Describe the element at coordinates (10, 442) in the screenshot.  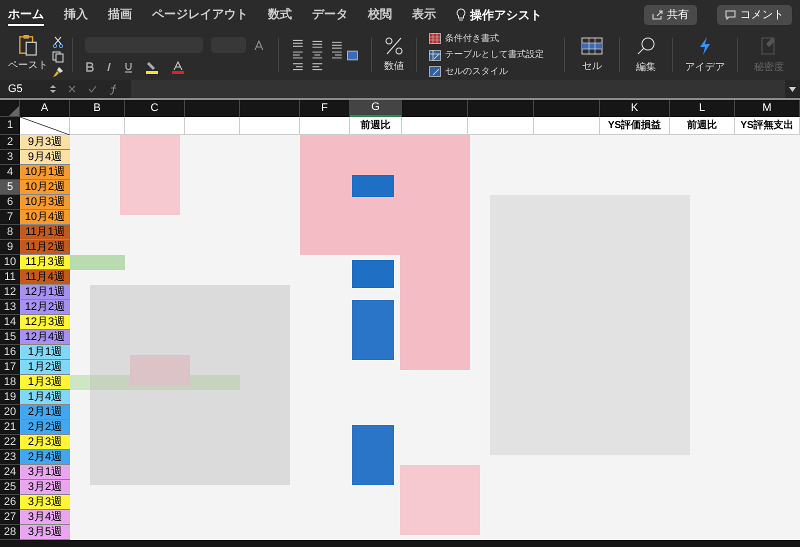
I see `row-header: 22` at that location.